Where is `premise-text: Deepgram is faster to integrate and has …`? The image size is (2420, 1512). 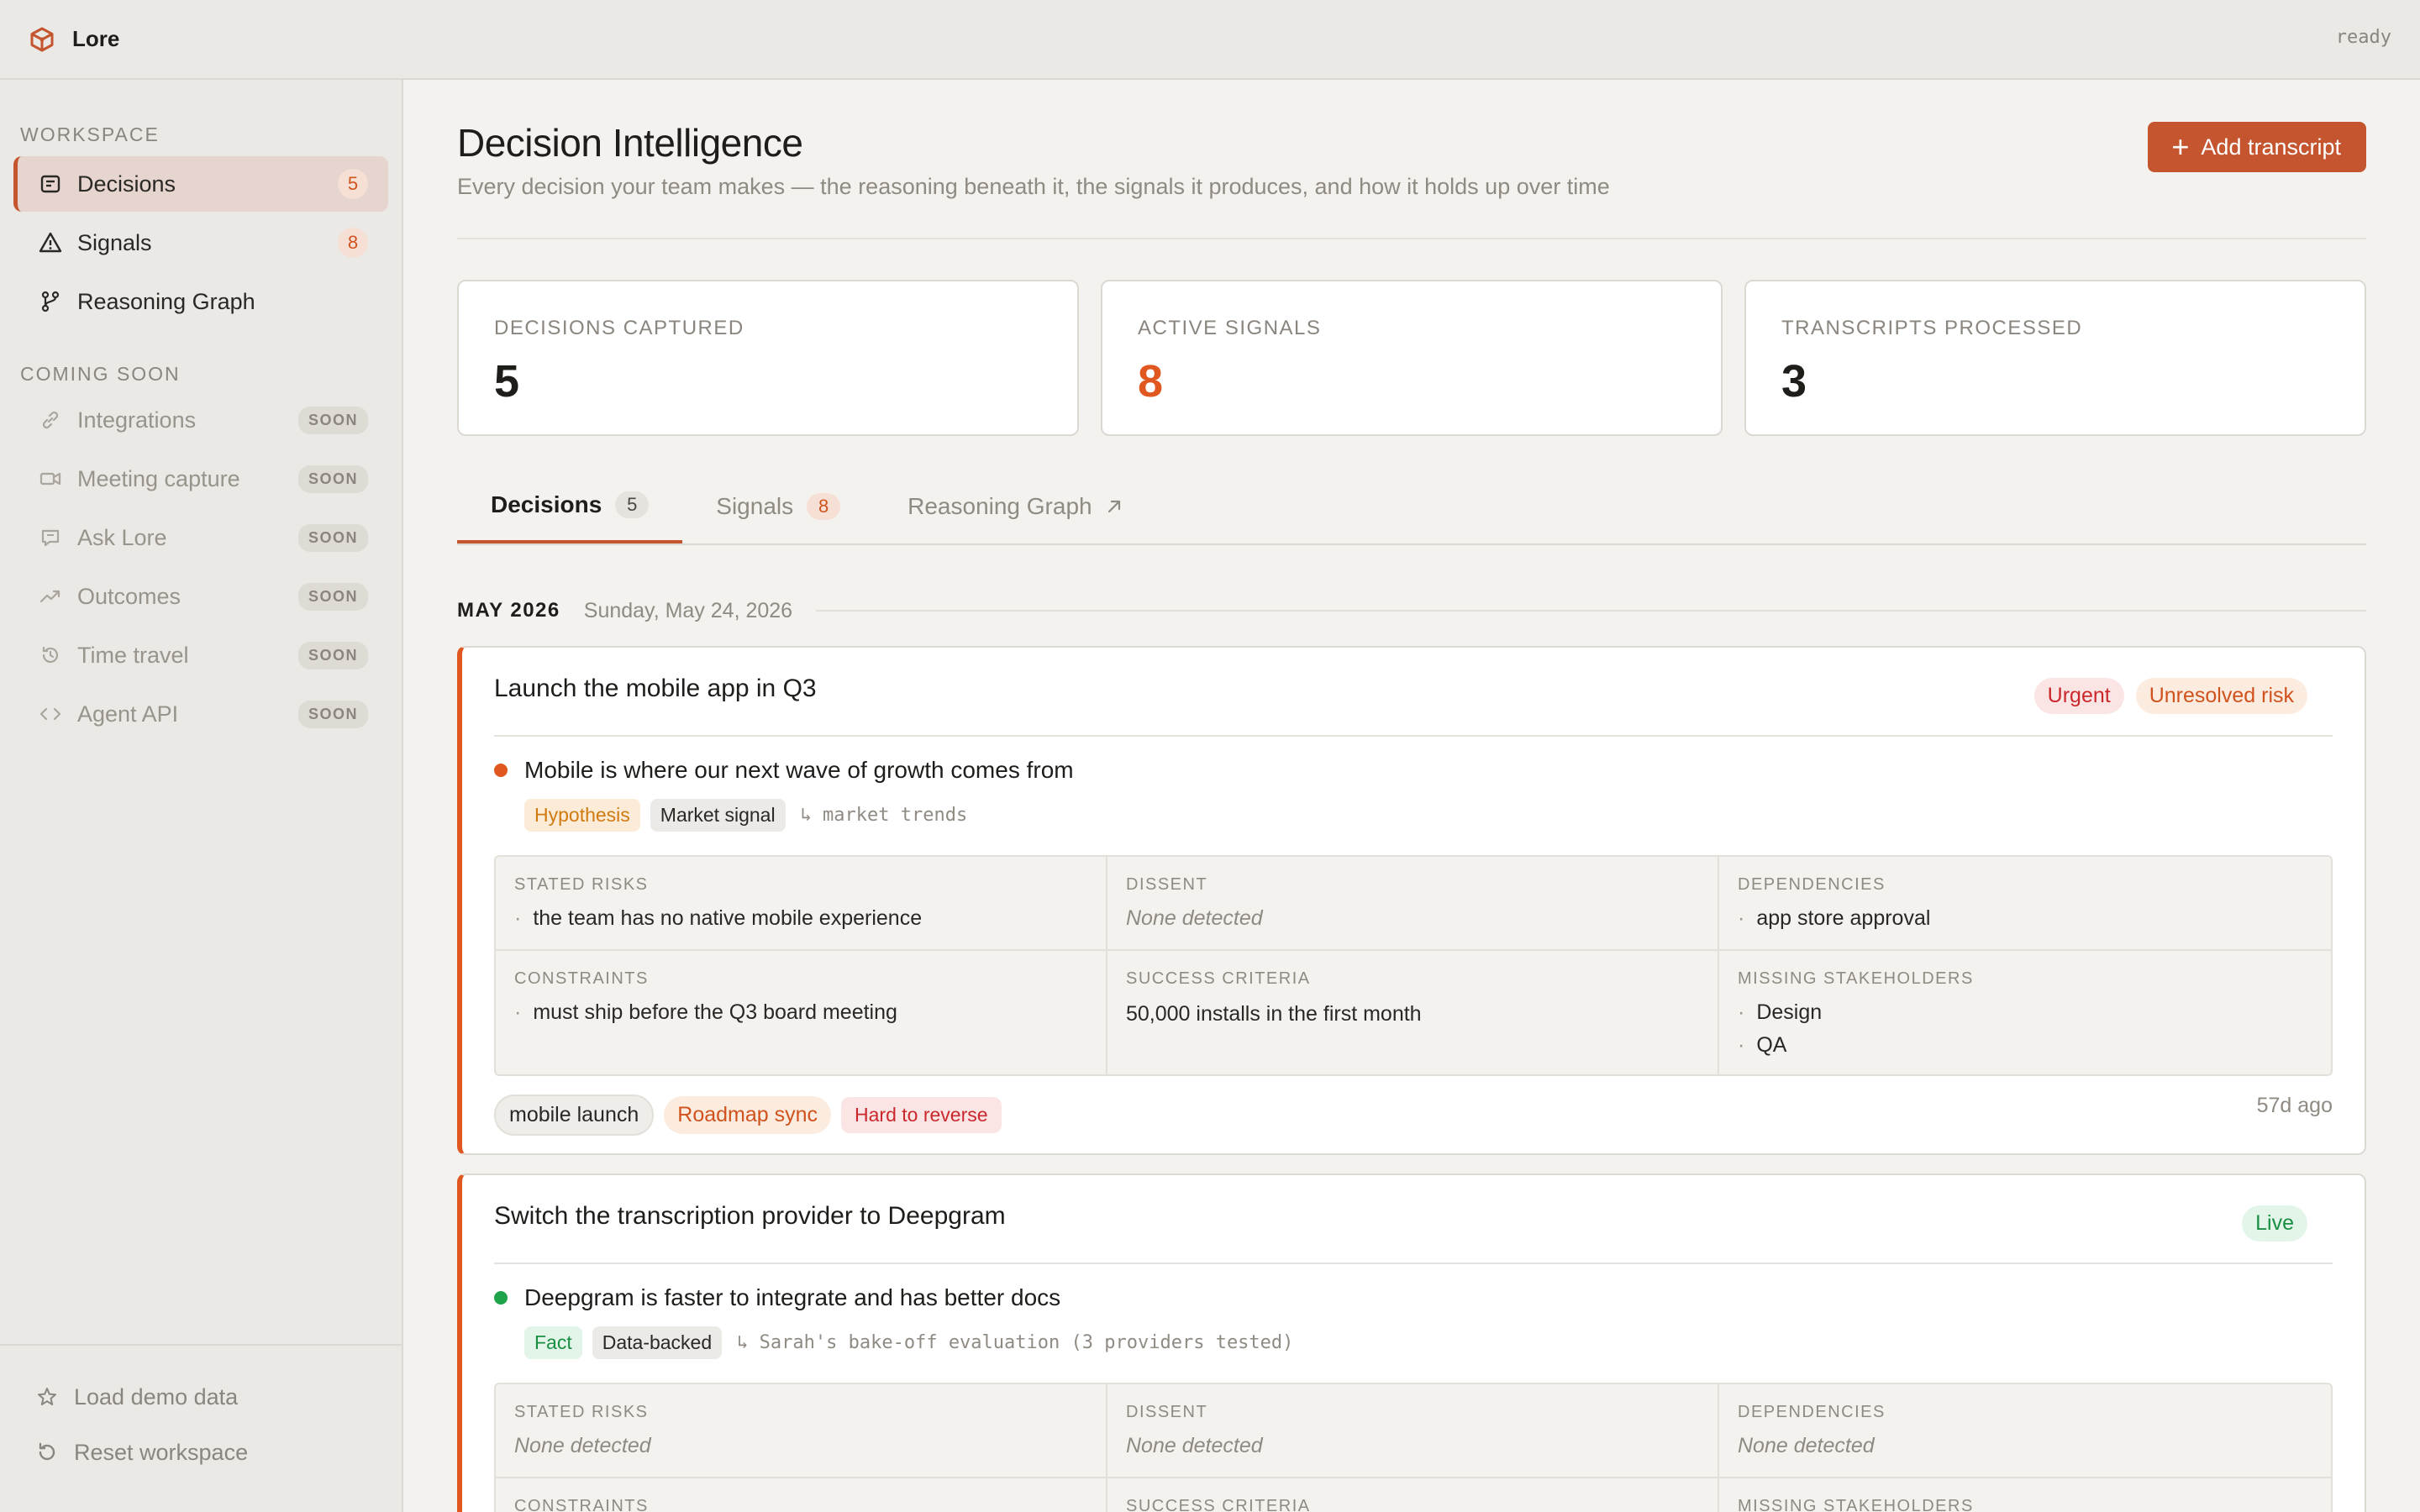
premise-text: Deepgram is faster to integrate and has … is located at coordinates (793, 1297).